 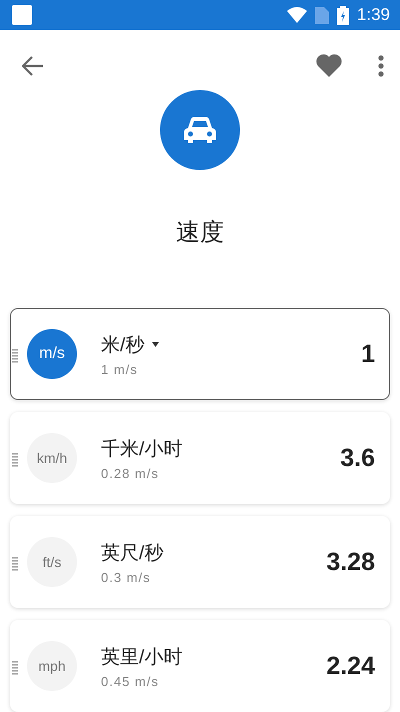 What do you see at coordinates (200, 458) in the screenshot?
I see `unit-card: km/h 千米/小时 0.28 m/s 3.6` at bounding box center [200, 458].